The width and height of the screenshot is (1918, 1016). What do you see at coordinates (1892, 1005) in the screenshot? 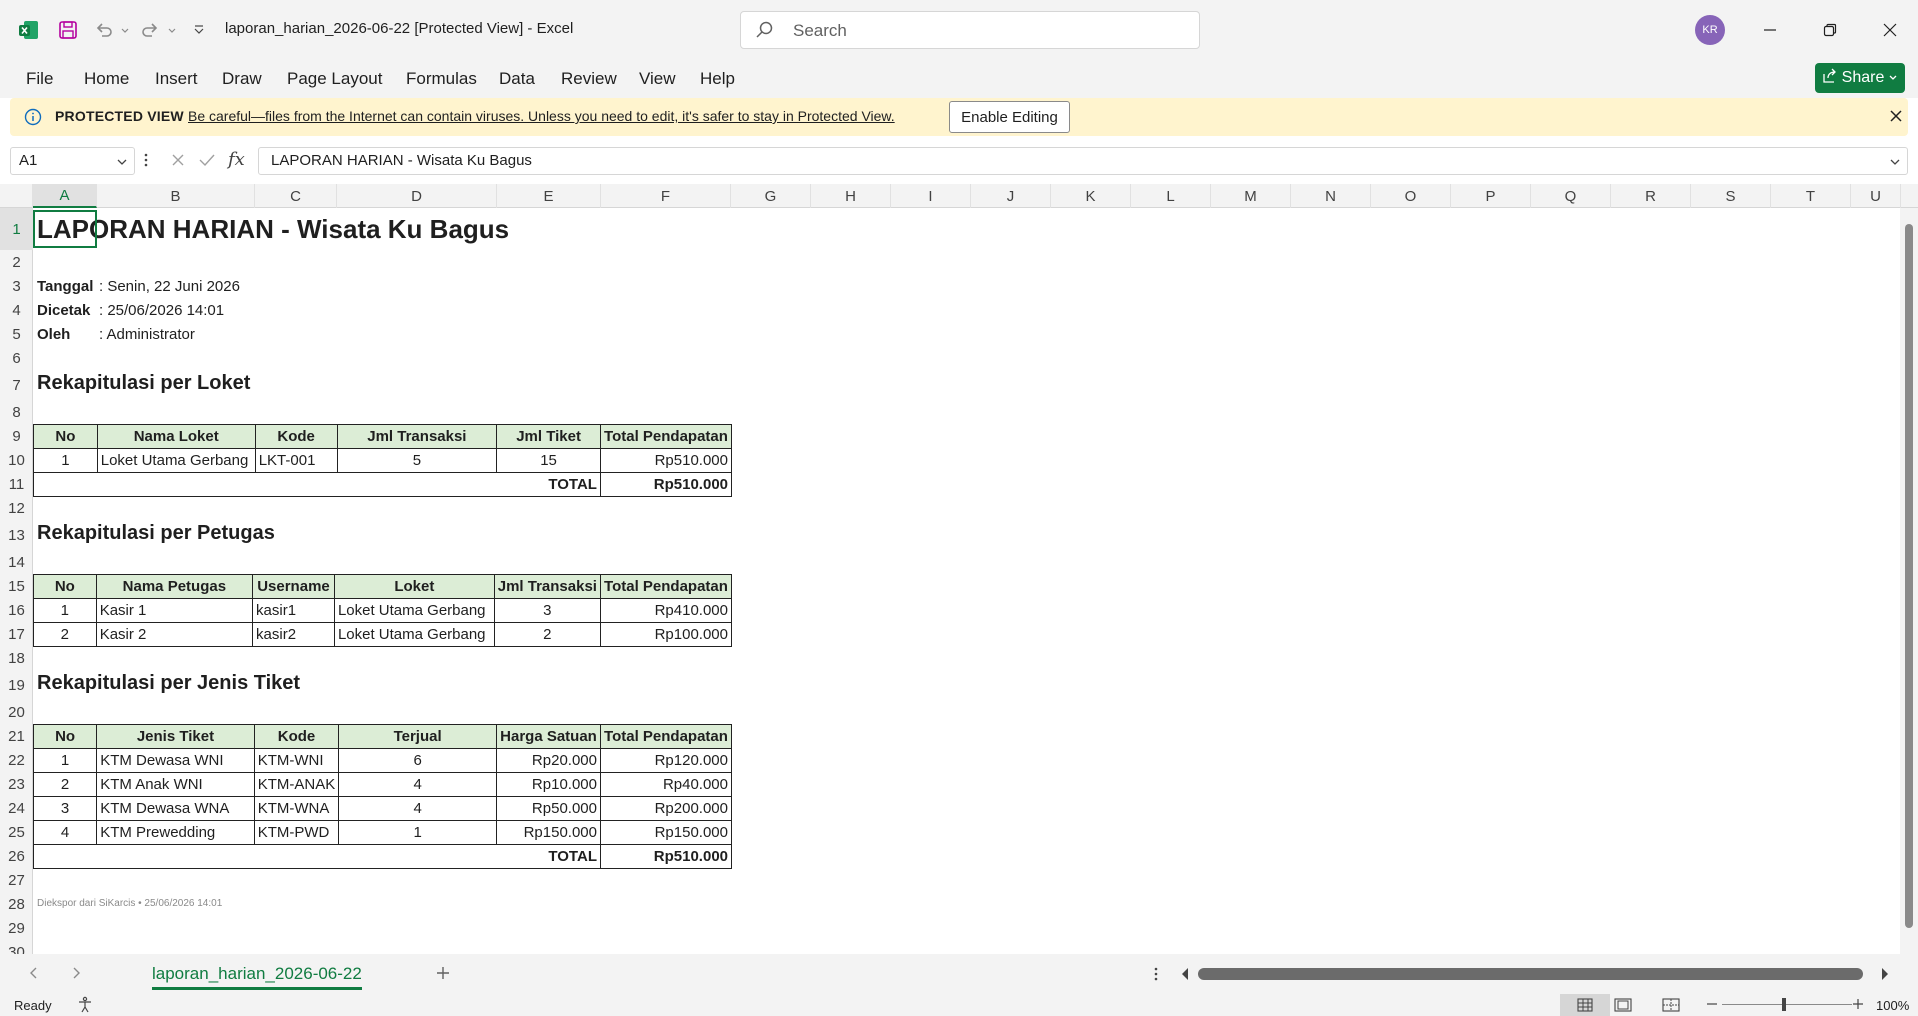
I see `zoom-level: 100%` at bounding box center [1892, 1005].